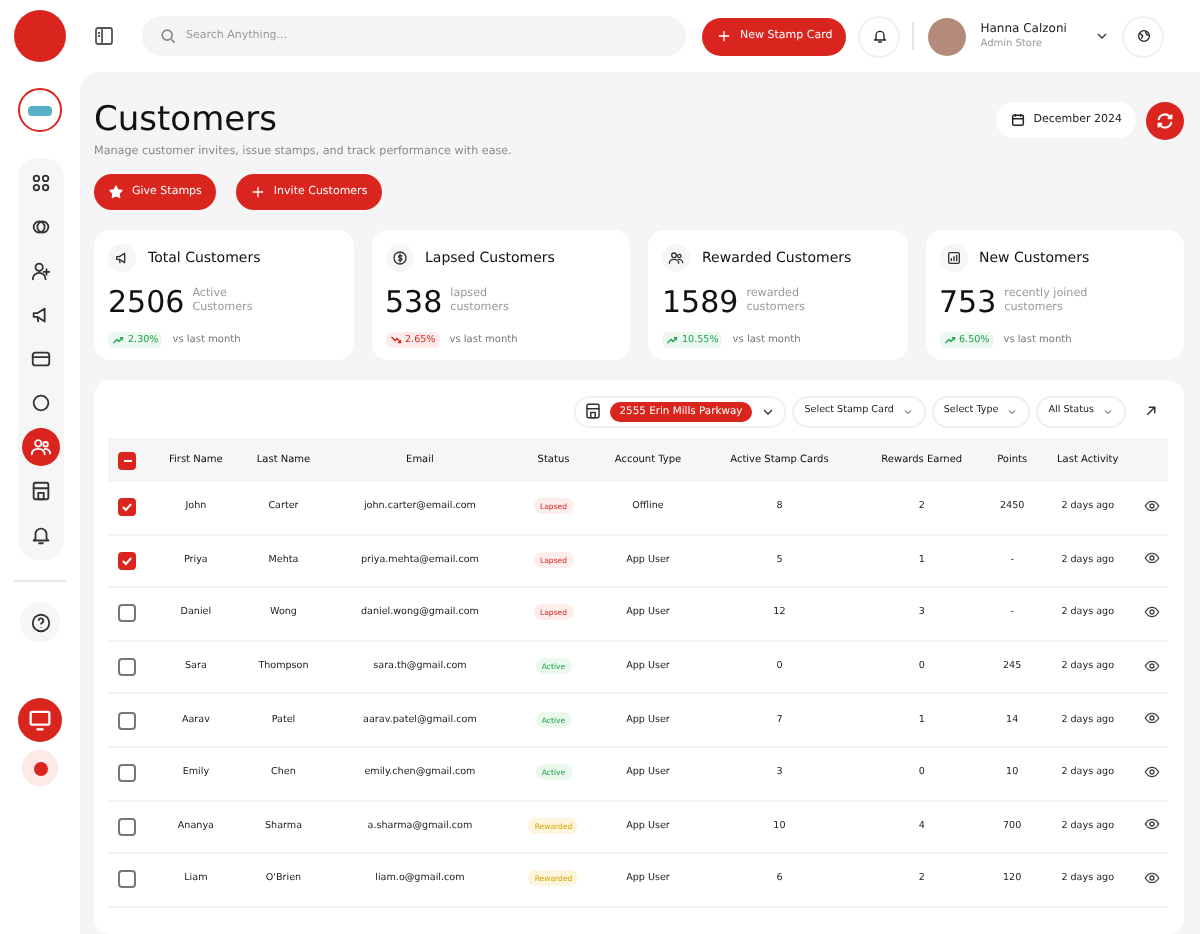 The width and height of the screenshot is (1200, 934). I want to click on globe-button, so click(1143, 36).